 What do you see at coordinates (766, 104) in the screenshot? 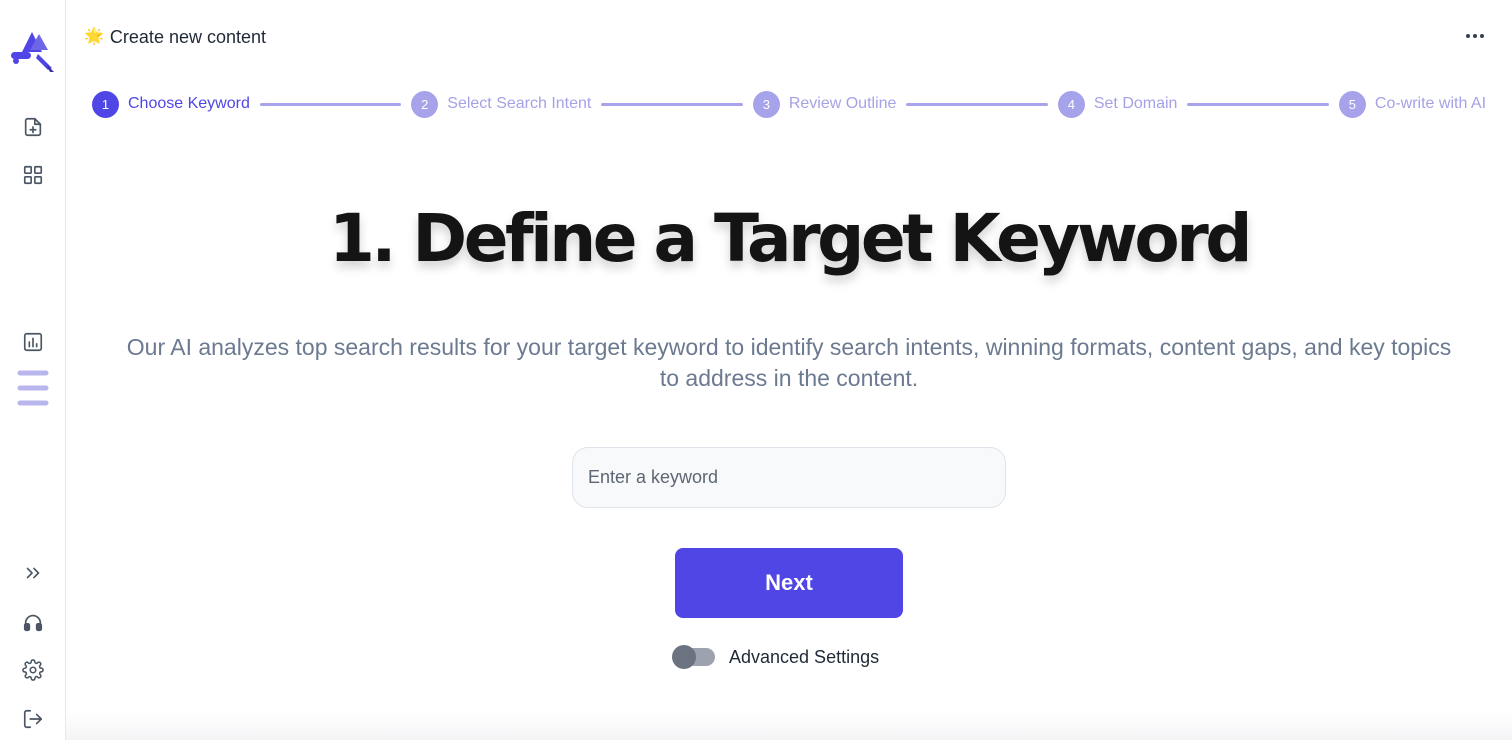
I see `step-number: 3` at bounding box center [766, 104].